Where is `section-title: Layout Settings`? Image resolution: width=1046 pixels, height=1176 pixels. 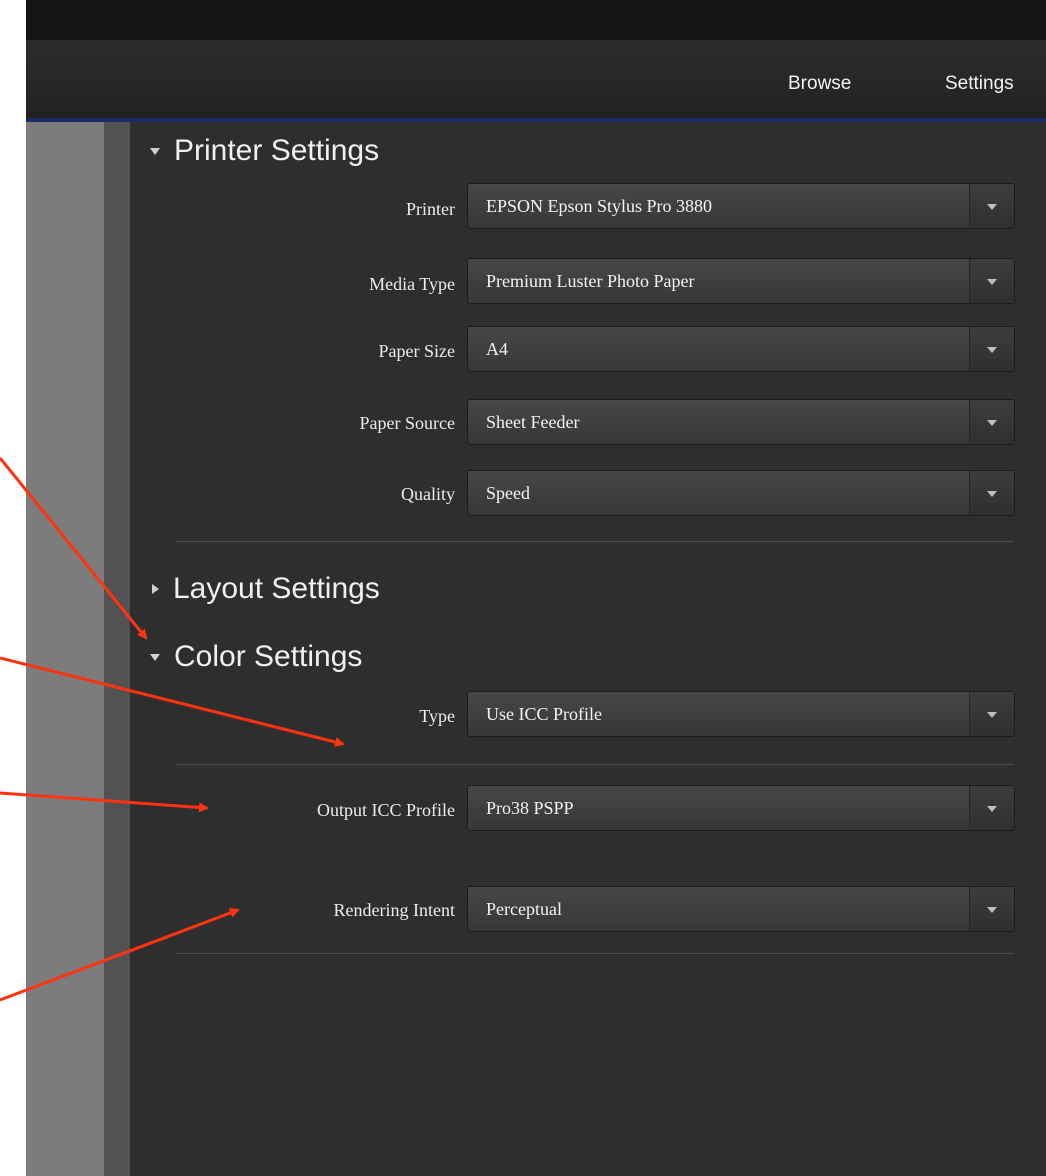 section-title: Layout Settings is located at coordinates (276, 588).